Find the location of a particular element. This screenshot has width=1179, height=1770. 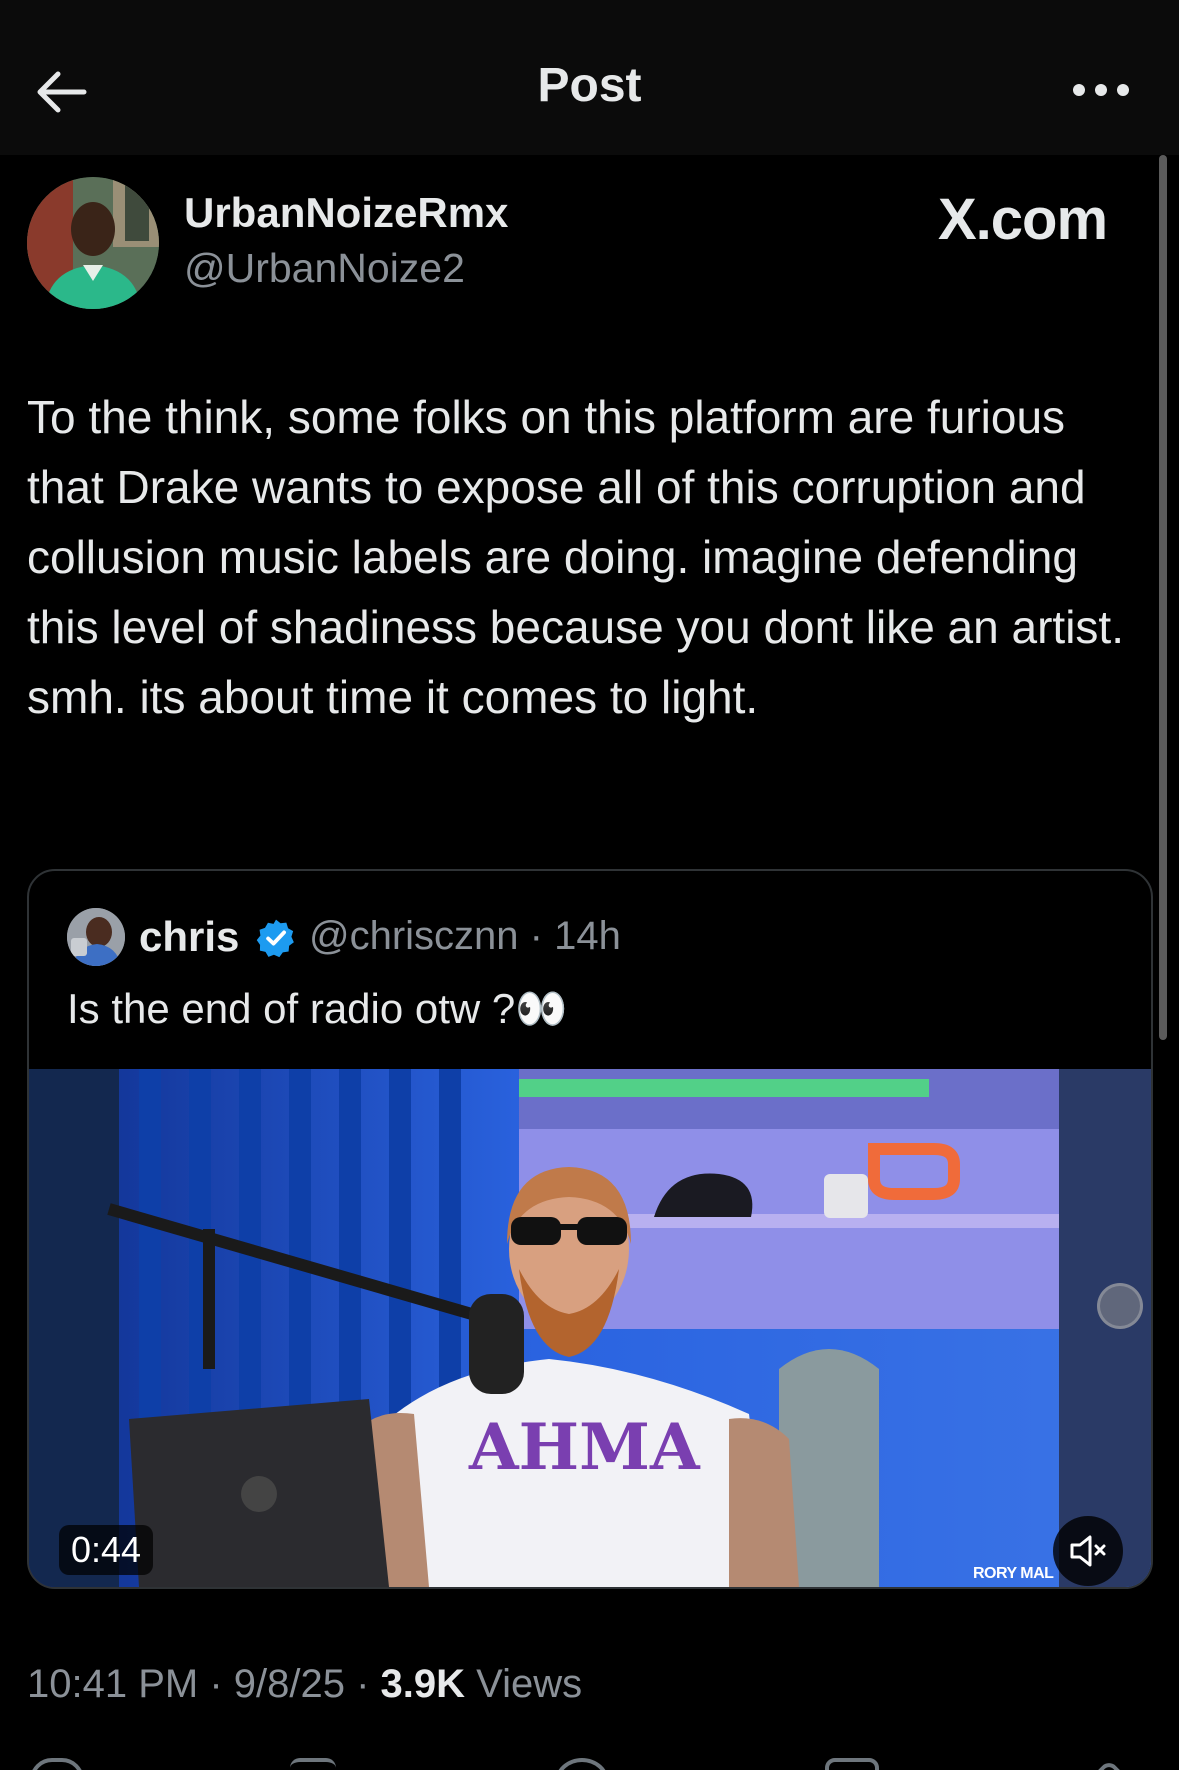

post-time: 10:41 PM is located at coordinates (113, 1684).